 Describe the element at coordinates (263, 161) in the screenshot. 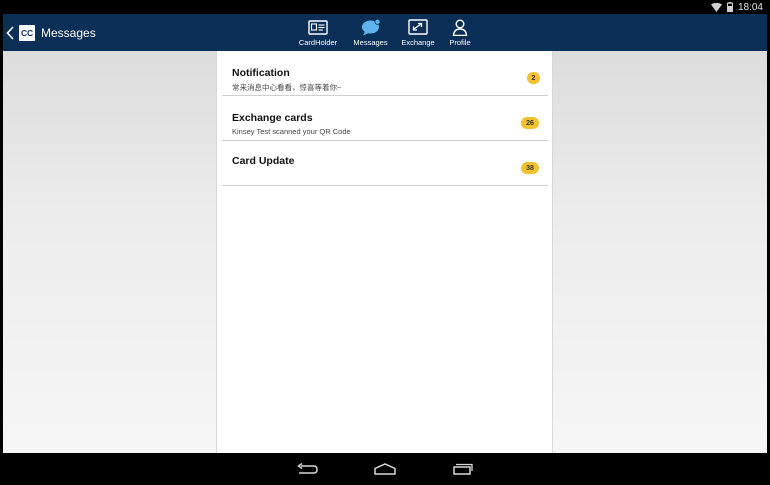

I see `message-title: Card Update` at that location.